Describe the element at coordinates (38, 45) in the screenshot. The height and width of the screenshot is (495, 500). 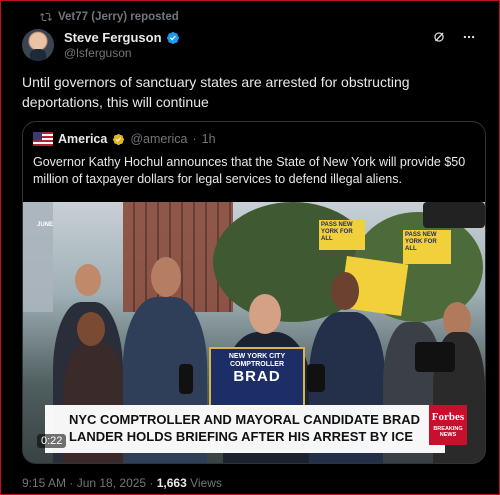
I see `author-avatar` at that location.